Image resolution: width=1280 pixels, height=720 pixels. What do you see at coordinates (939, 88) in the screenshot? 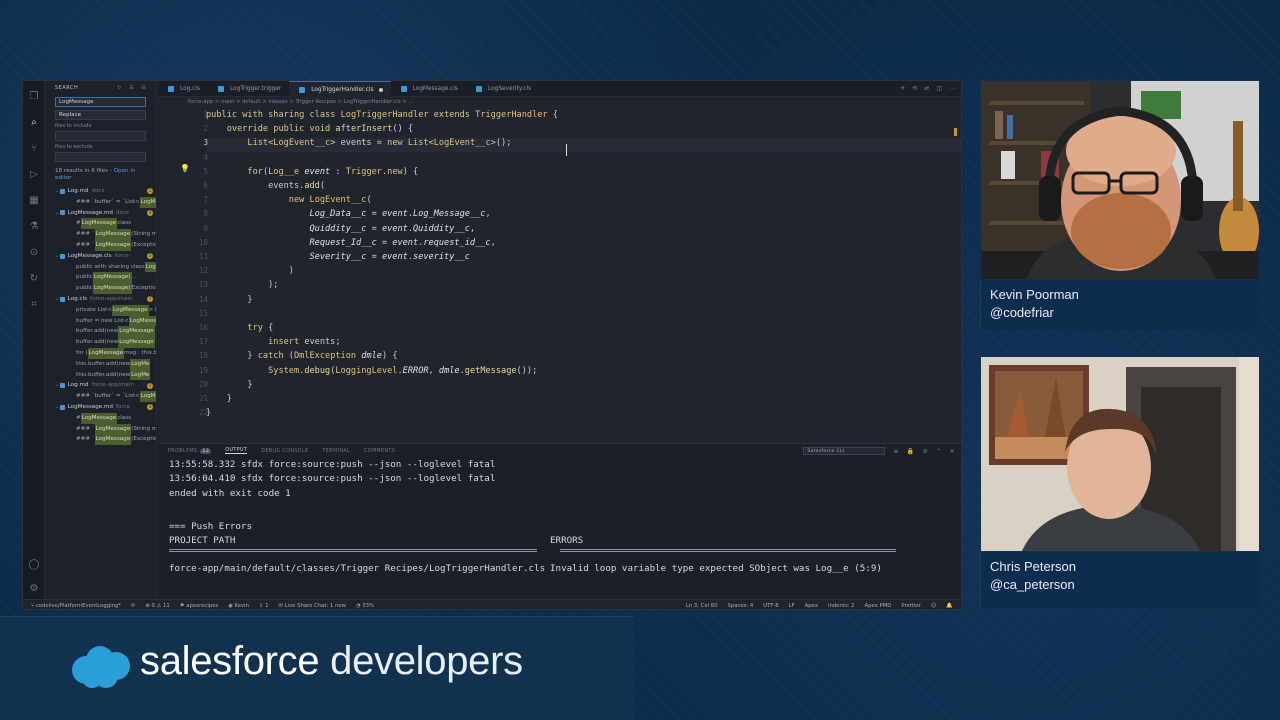
I see `split-editor-icon: ◫` at bounding box center [939, 88].